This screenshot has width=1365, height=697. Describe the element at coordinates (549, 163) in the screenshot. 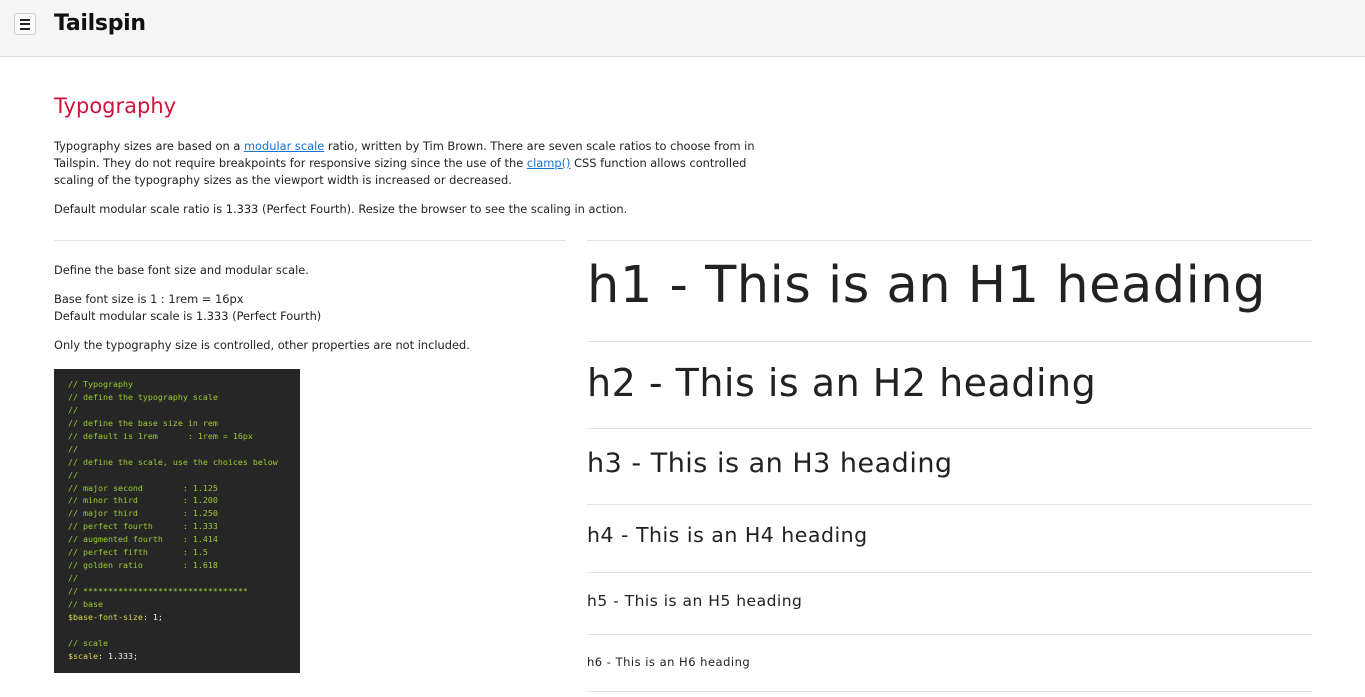

I see `clamp-link: clamp()` at that location.